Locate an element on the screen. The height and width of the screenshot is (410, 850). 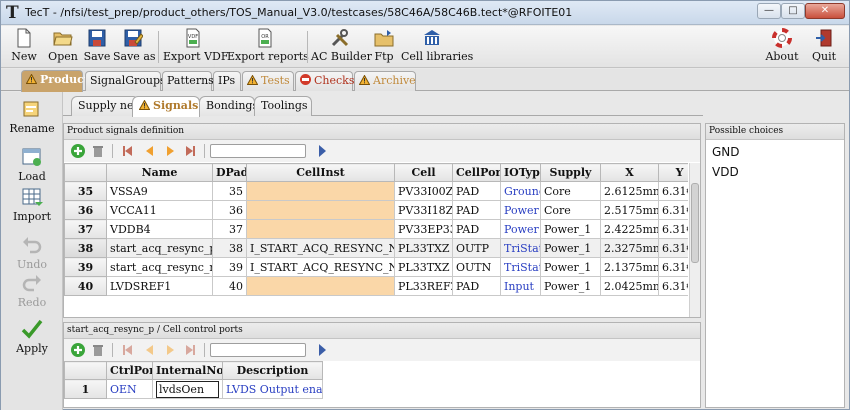
row-number: 1 is located at coordinates (85, 389).